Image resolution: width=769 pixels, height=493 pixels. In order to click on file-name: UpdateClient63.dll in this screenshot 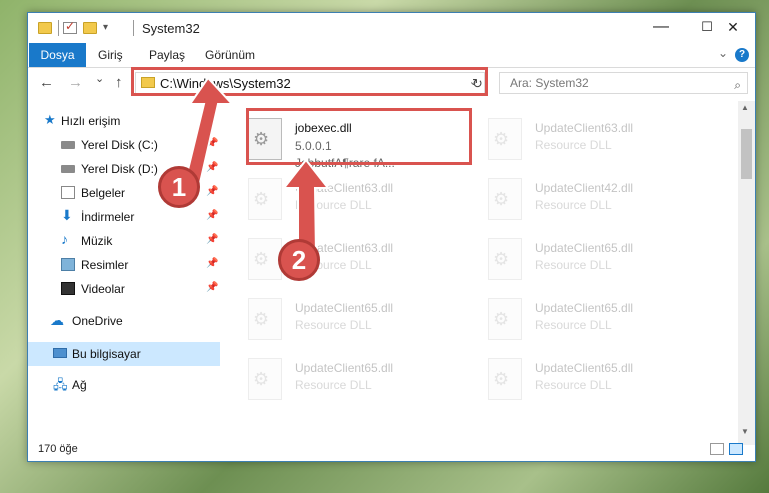, I will do `click(584, 128)`.